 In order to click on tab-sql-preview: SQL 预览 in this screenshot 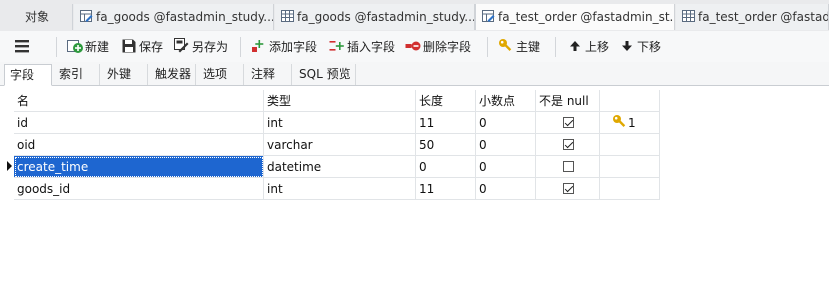, I will do `click(325, 74)`.